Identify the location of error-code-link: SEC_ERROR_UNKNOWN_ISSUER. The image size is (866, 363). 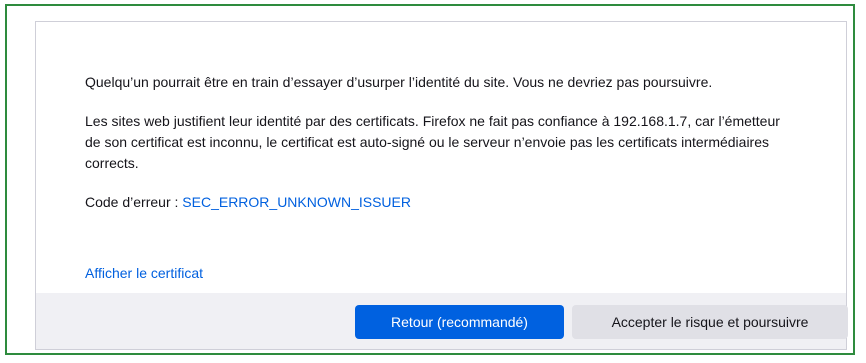
(296, 202).